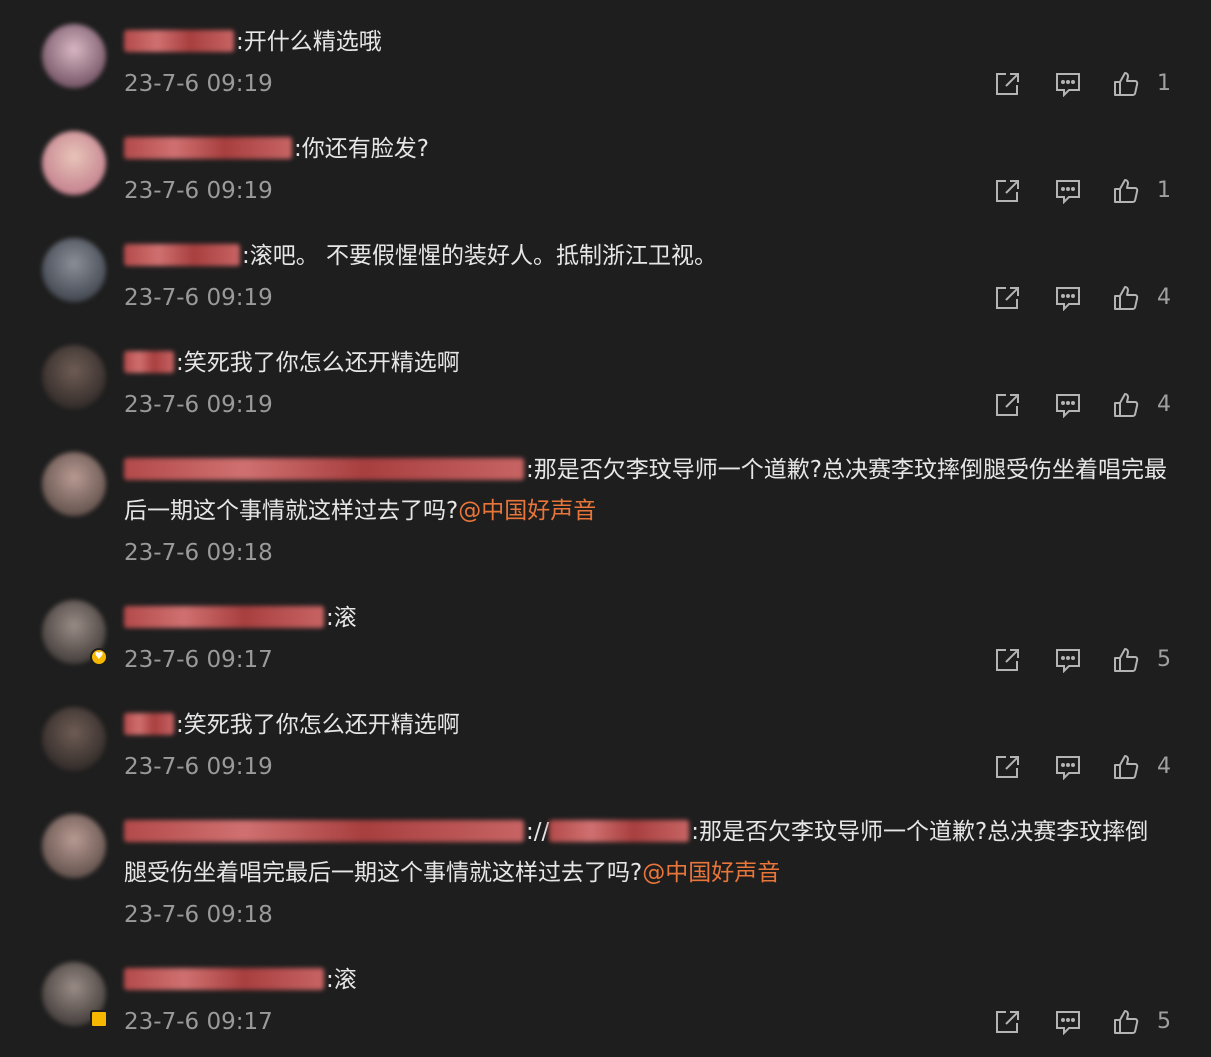 The image size is (1211, 1057). What do you see at coordinates (647, 41) in the screenshot?
I see `comment-text: :开什么精选哦` at bounding box center [647, 41].